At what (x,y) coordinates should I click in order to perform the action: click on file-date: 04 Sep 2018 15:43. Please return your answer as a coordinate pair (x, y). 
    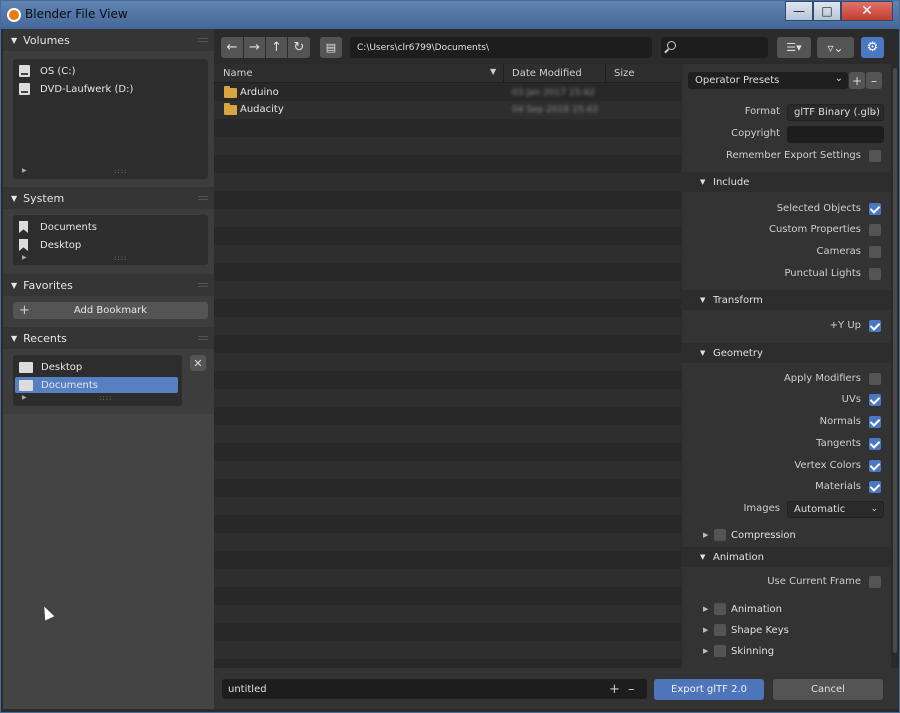
    Looking at the image, I should click on (555, 110).